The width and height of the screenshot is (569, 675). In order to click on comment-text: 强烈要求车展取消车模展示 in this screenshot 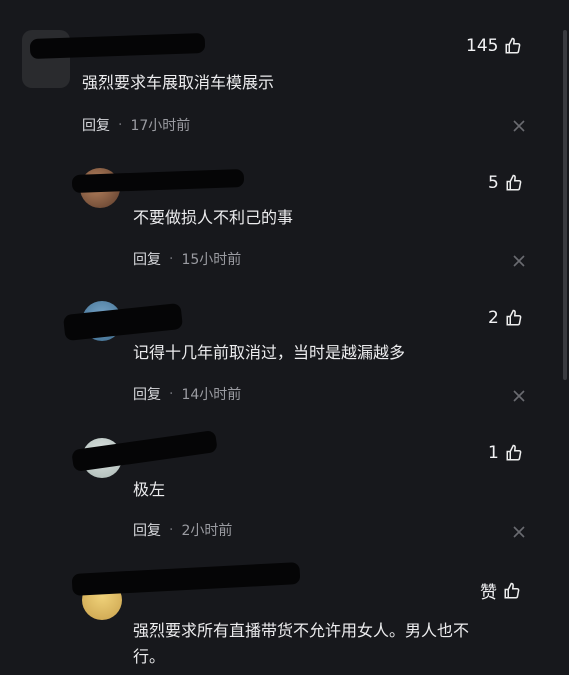, I will do `click(178, 82)`.